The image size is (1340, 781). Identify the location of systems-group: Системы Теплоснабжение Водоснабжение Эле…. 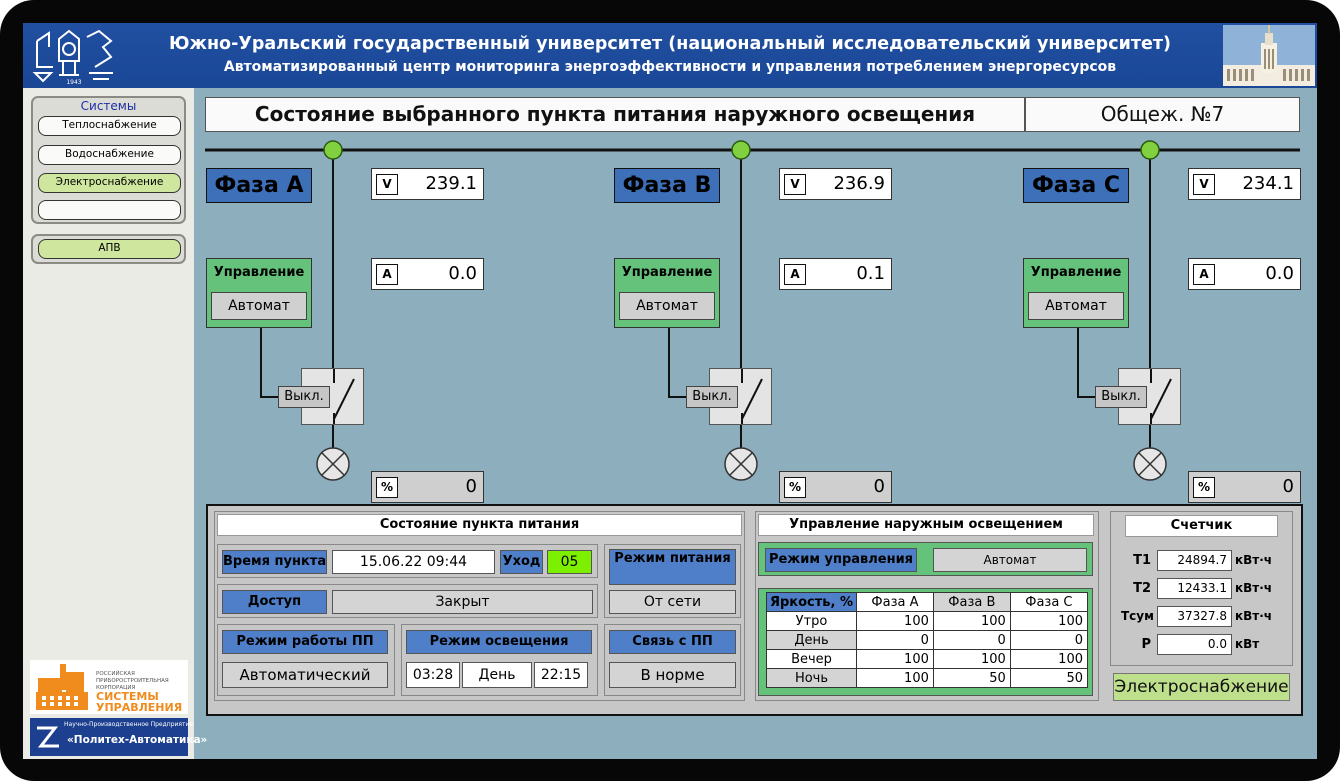
(108, 160).